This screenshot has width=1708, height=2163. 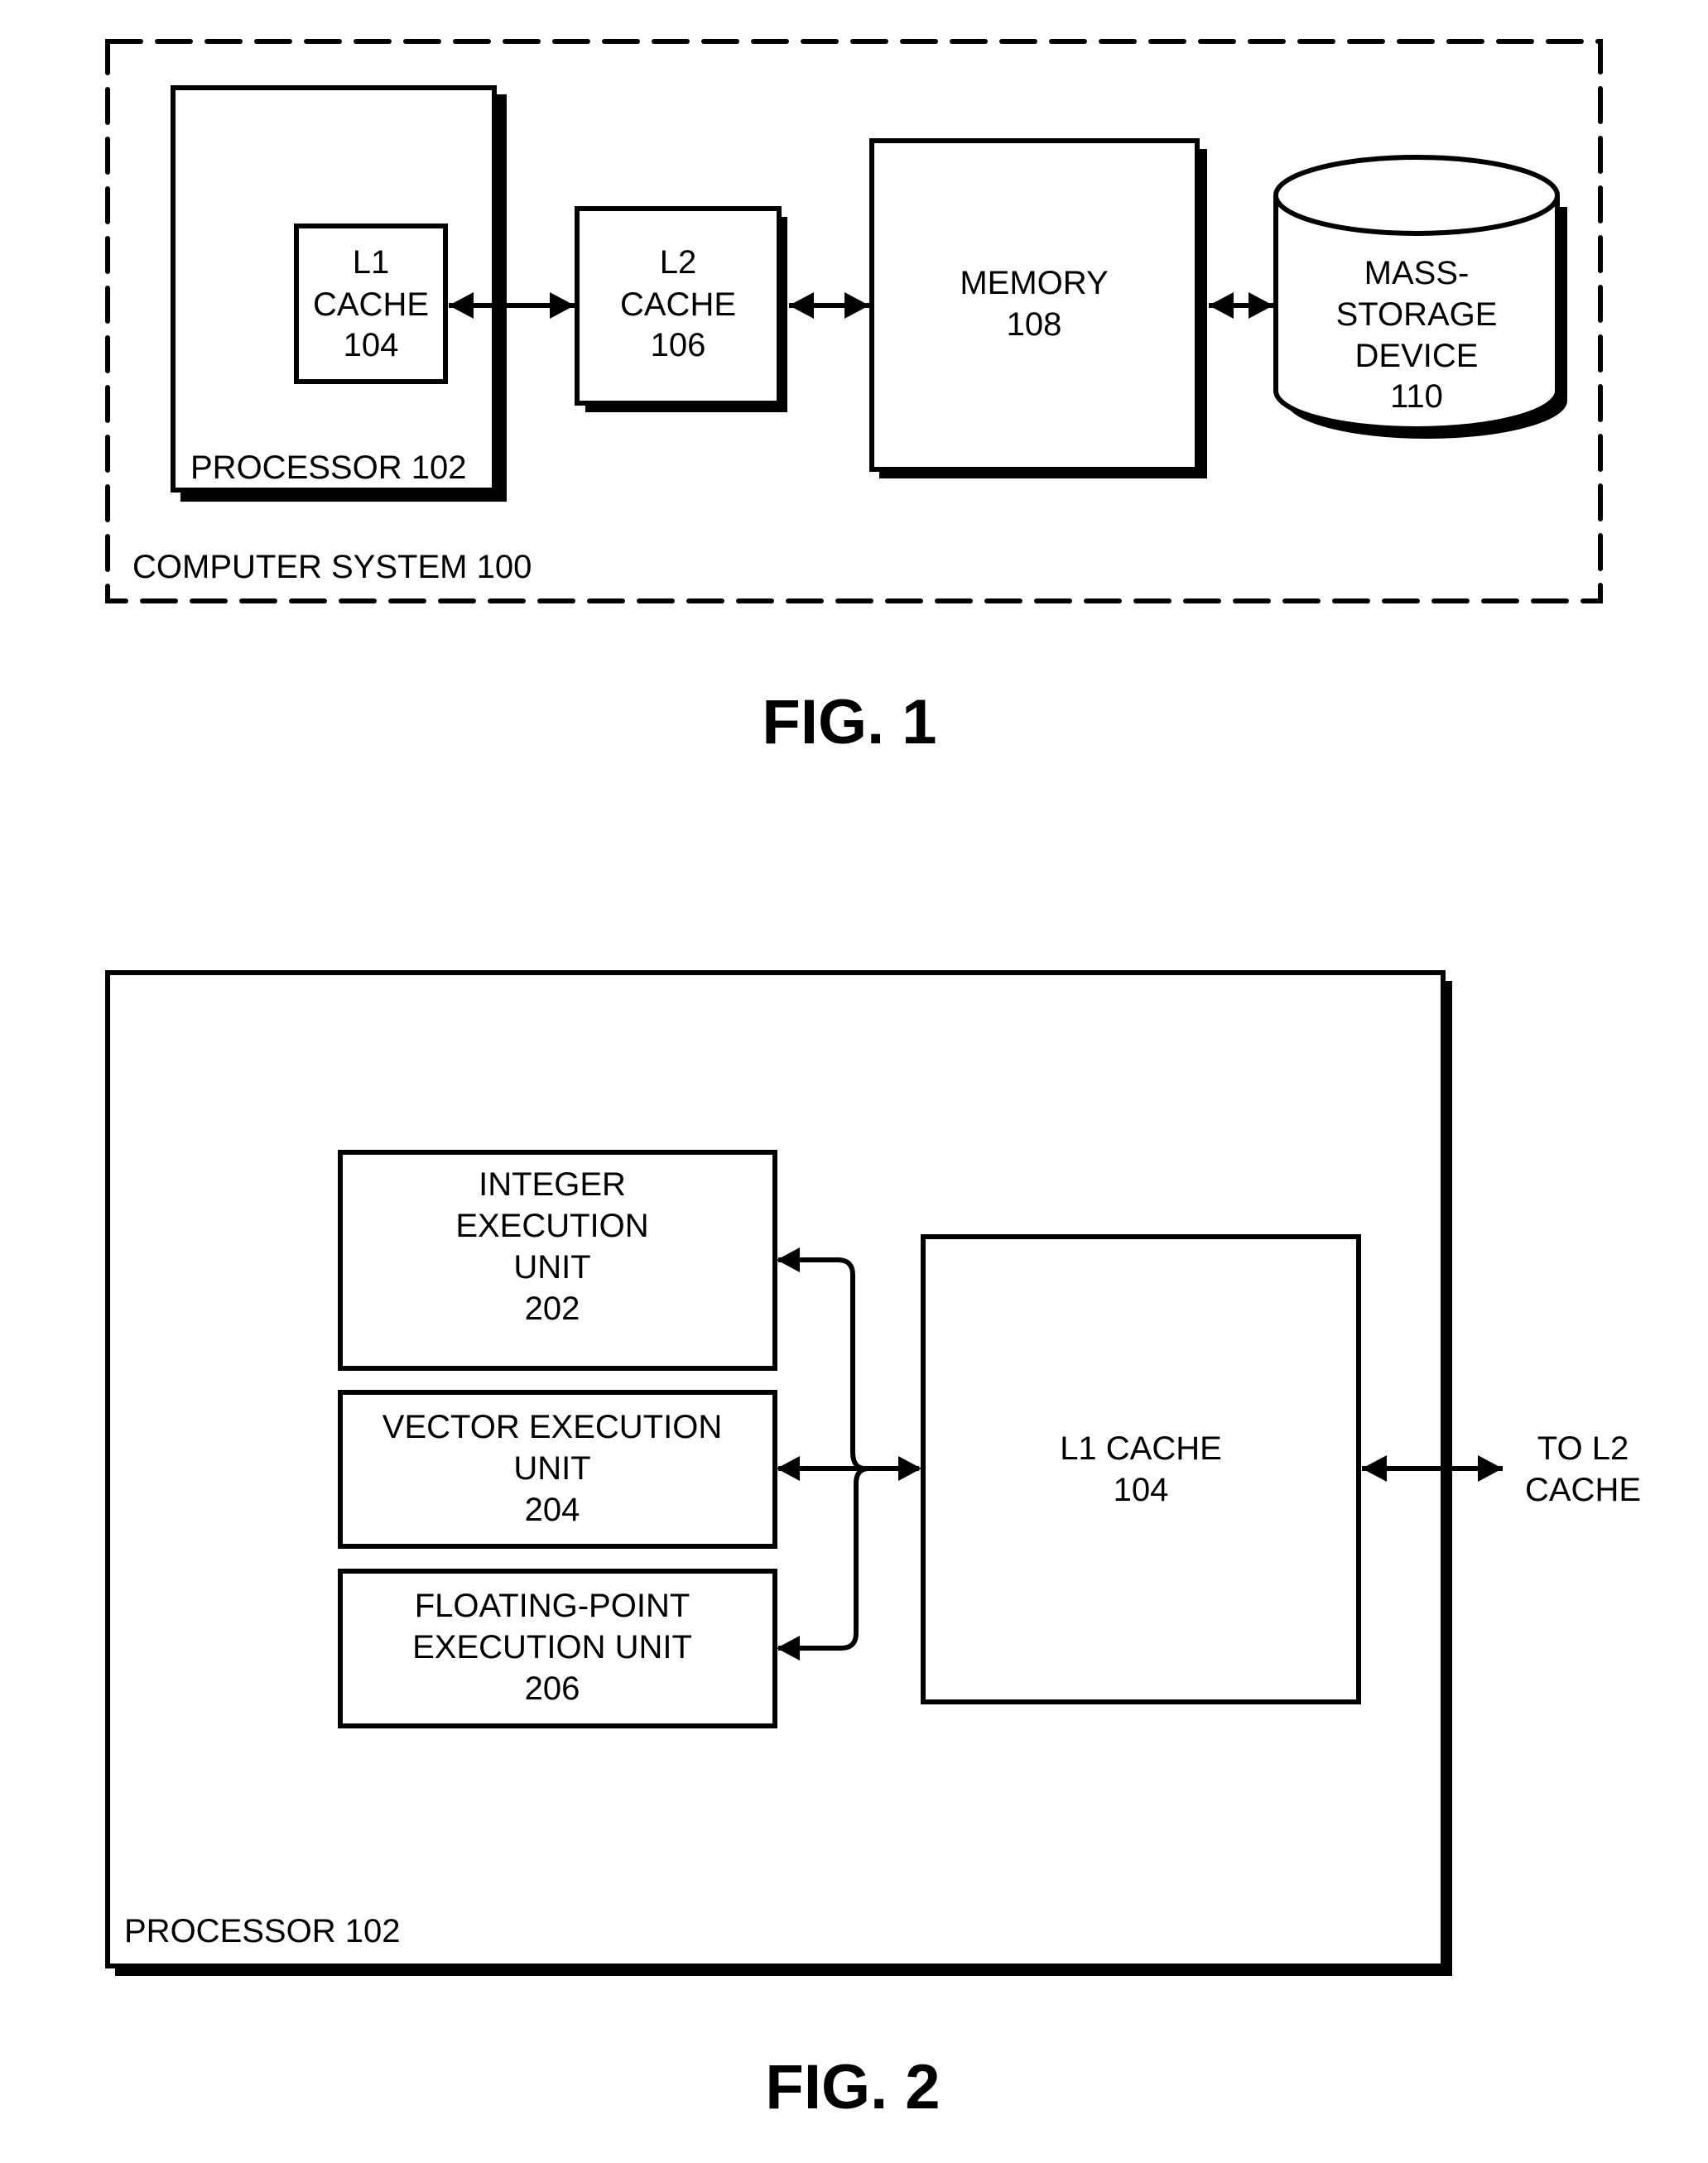 I want to click on integer-unit-line-2: EXECUTION, so click(x=551, y=1226).